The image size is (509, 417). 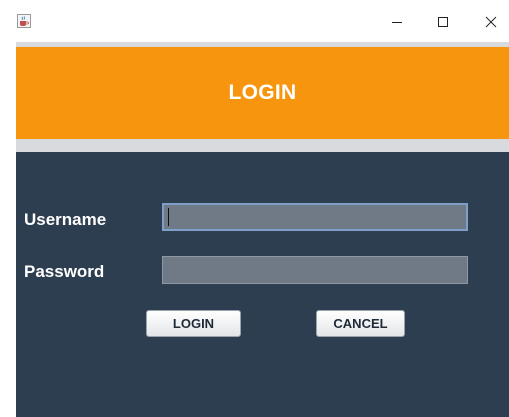 What do you see at coordinates (65, 219) in the screenshot?
I see `username-label: Username` at bounding box center [65, 219].